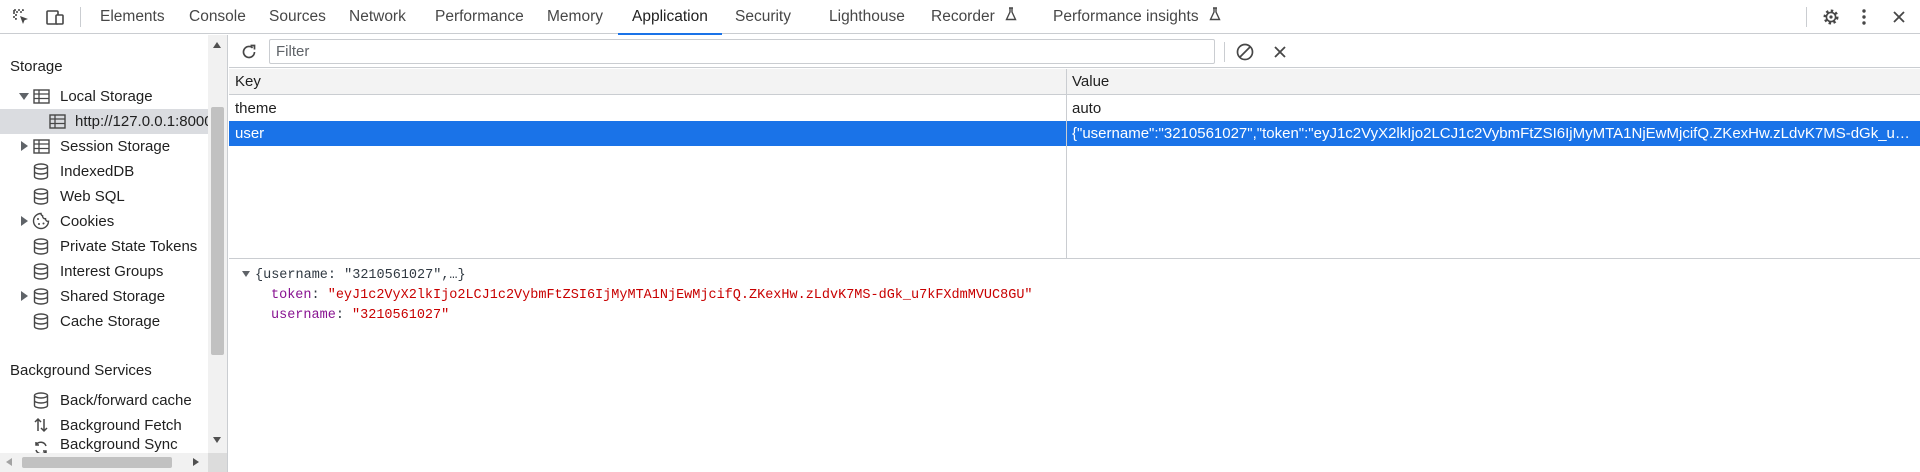  Describe the element at coordinates (196, 462) in the screenshot. I see `scroll-right-arrow-icon` at that location.